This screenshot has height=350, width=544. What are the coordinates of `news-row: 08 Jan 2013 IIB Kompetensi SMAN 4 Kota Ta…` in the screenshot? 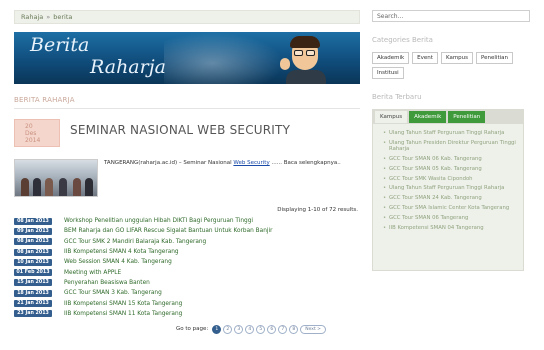 It's located at (187, 252).